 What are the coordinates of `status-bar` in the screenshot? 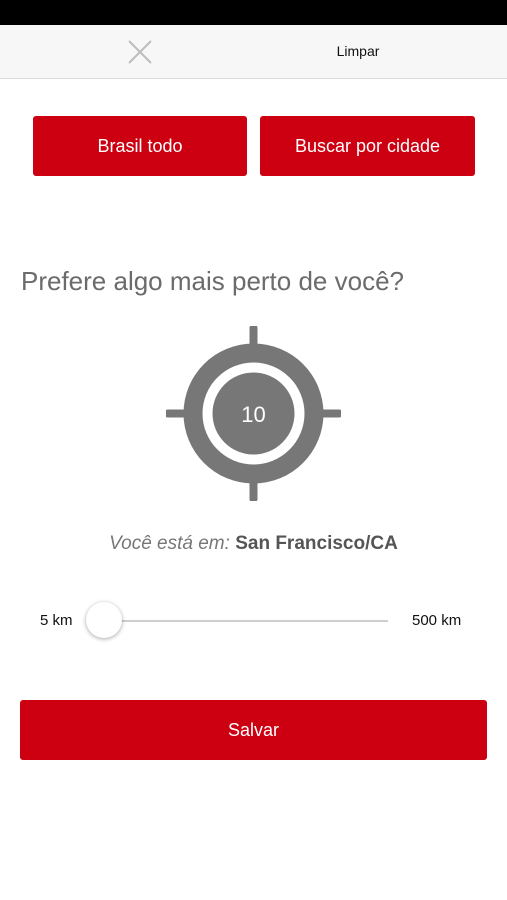 It's located at (253, 12).